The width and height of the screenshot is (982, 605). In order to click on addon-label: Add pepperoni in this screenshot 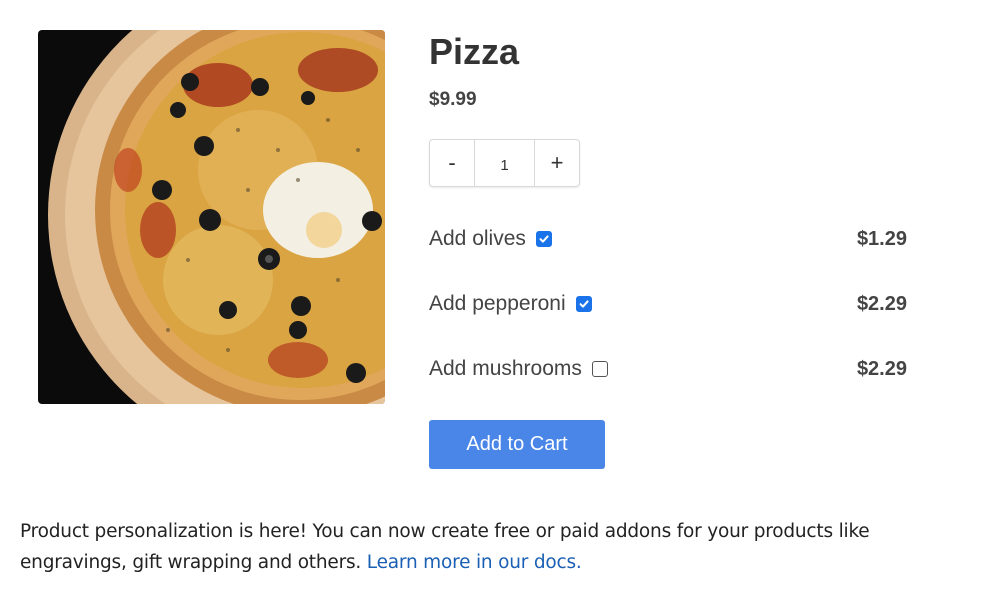, I will do `click(497, 303)`.